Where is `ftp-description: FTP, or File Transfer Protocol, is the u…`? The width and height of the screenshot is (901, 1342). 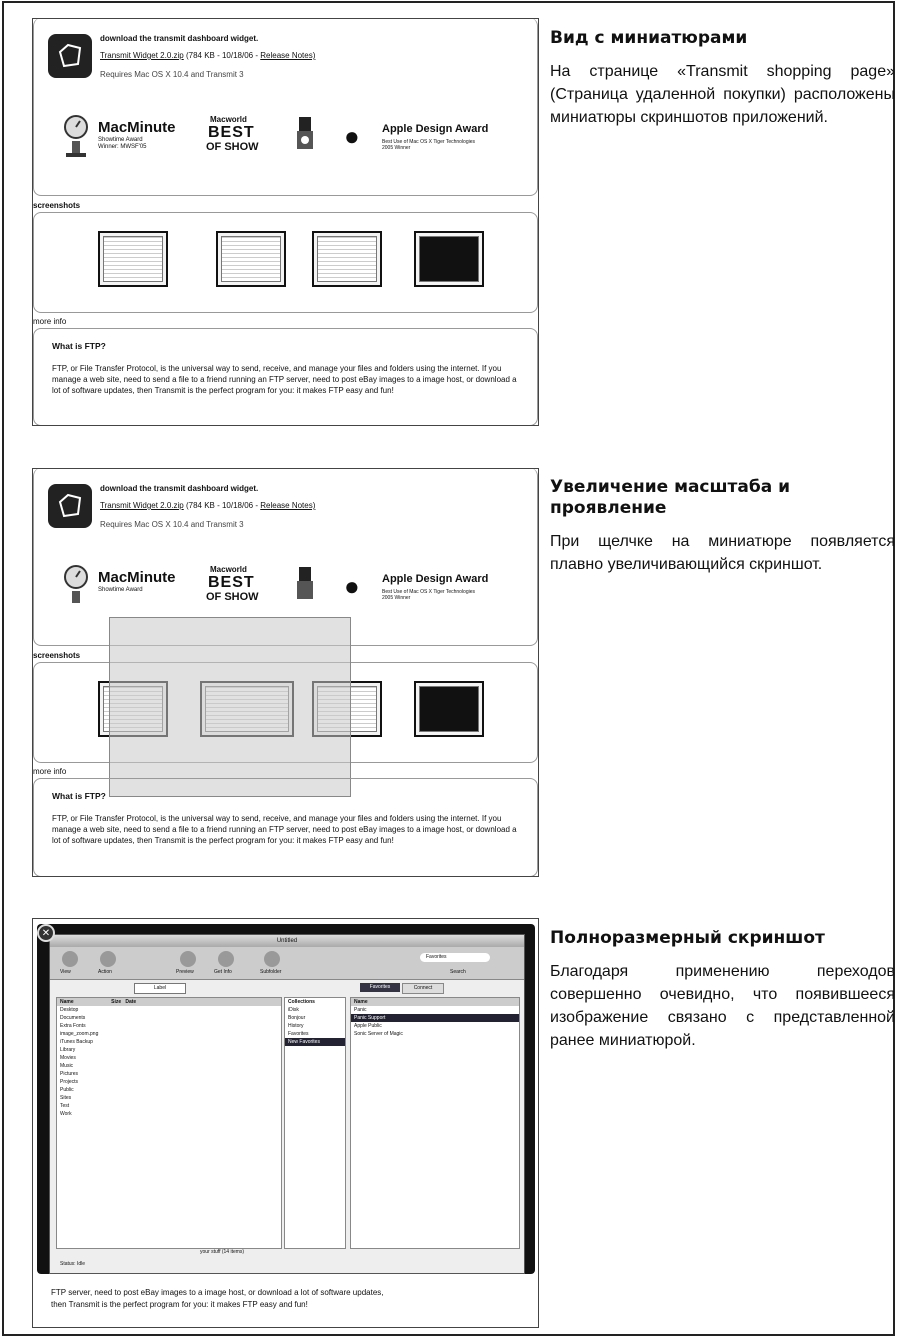 ftp-description: FTP, or File Transfer Protocol, is the u… is located at coordinates (284, 379).